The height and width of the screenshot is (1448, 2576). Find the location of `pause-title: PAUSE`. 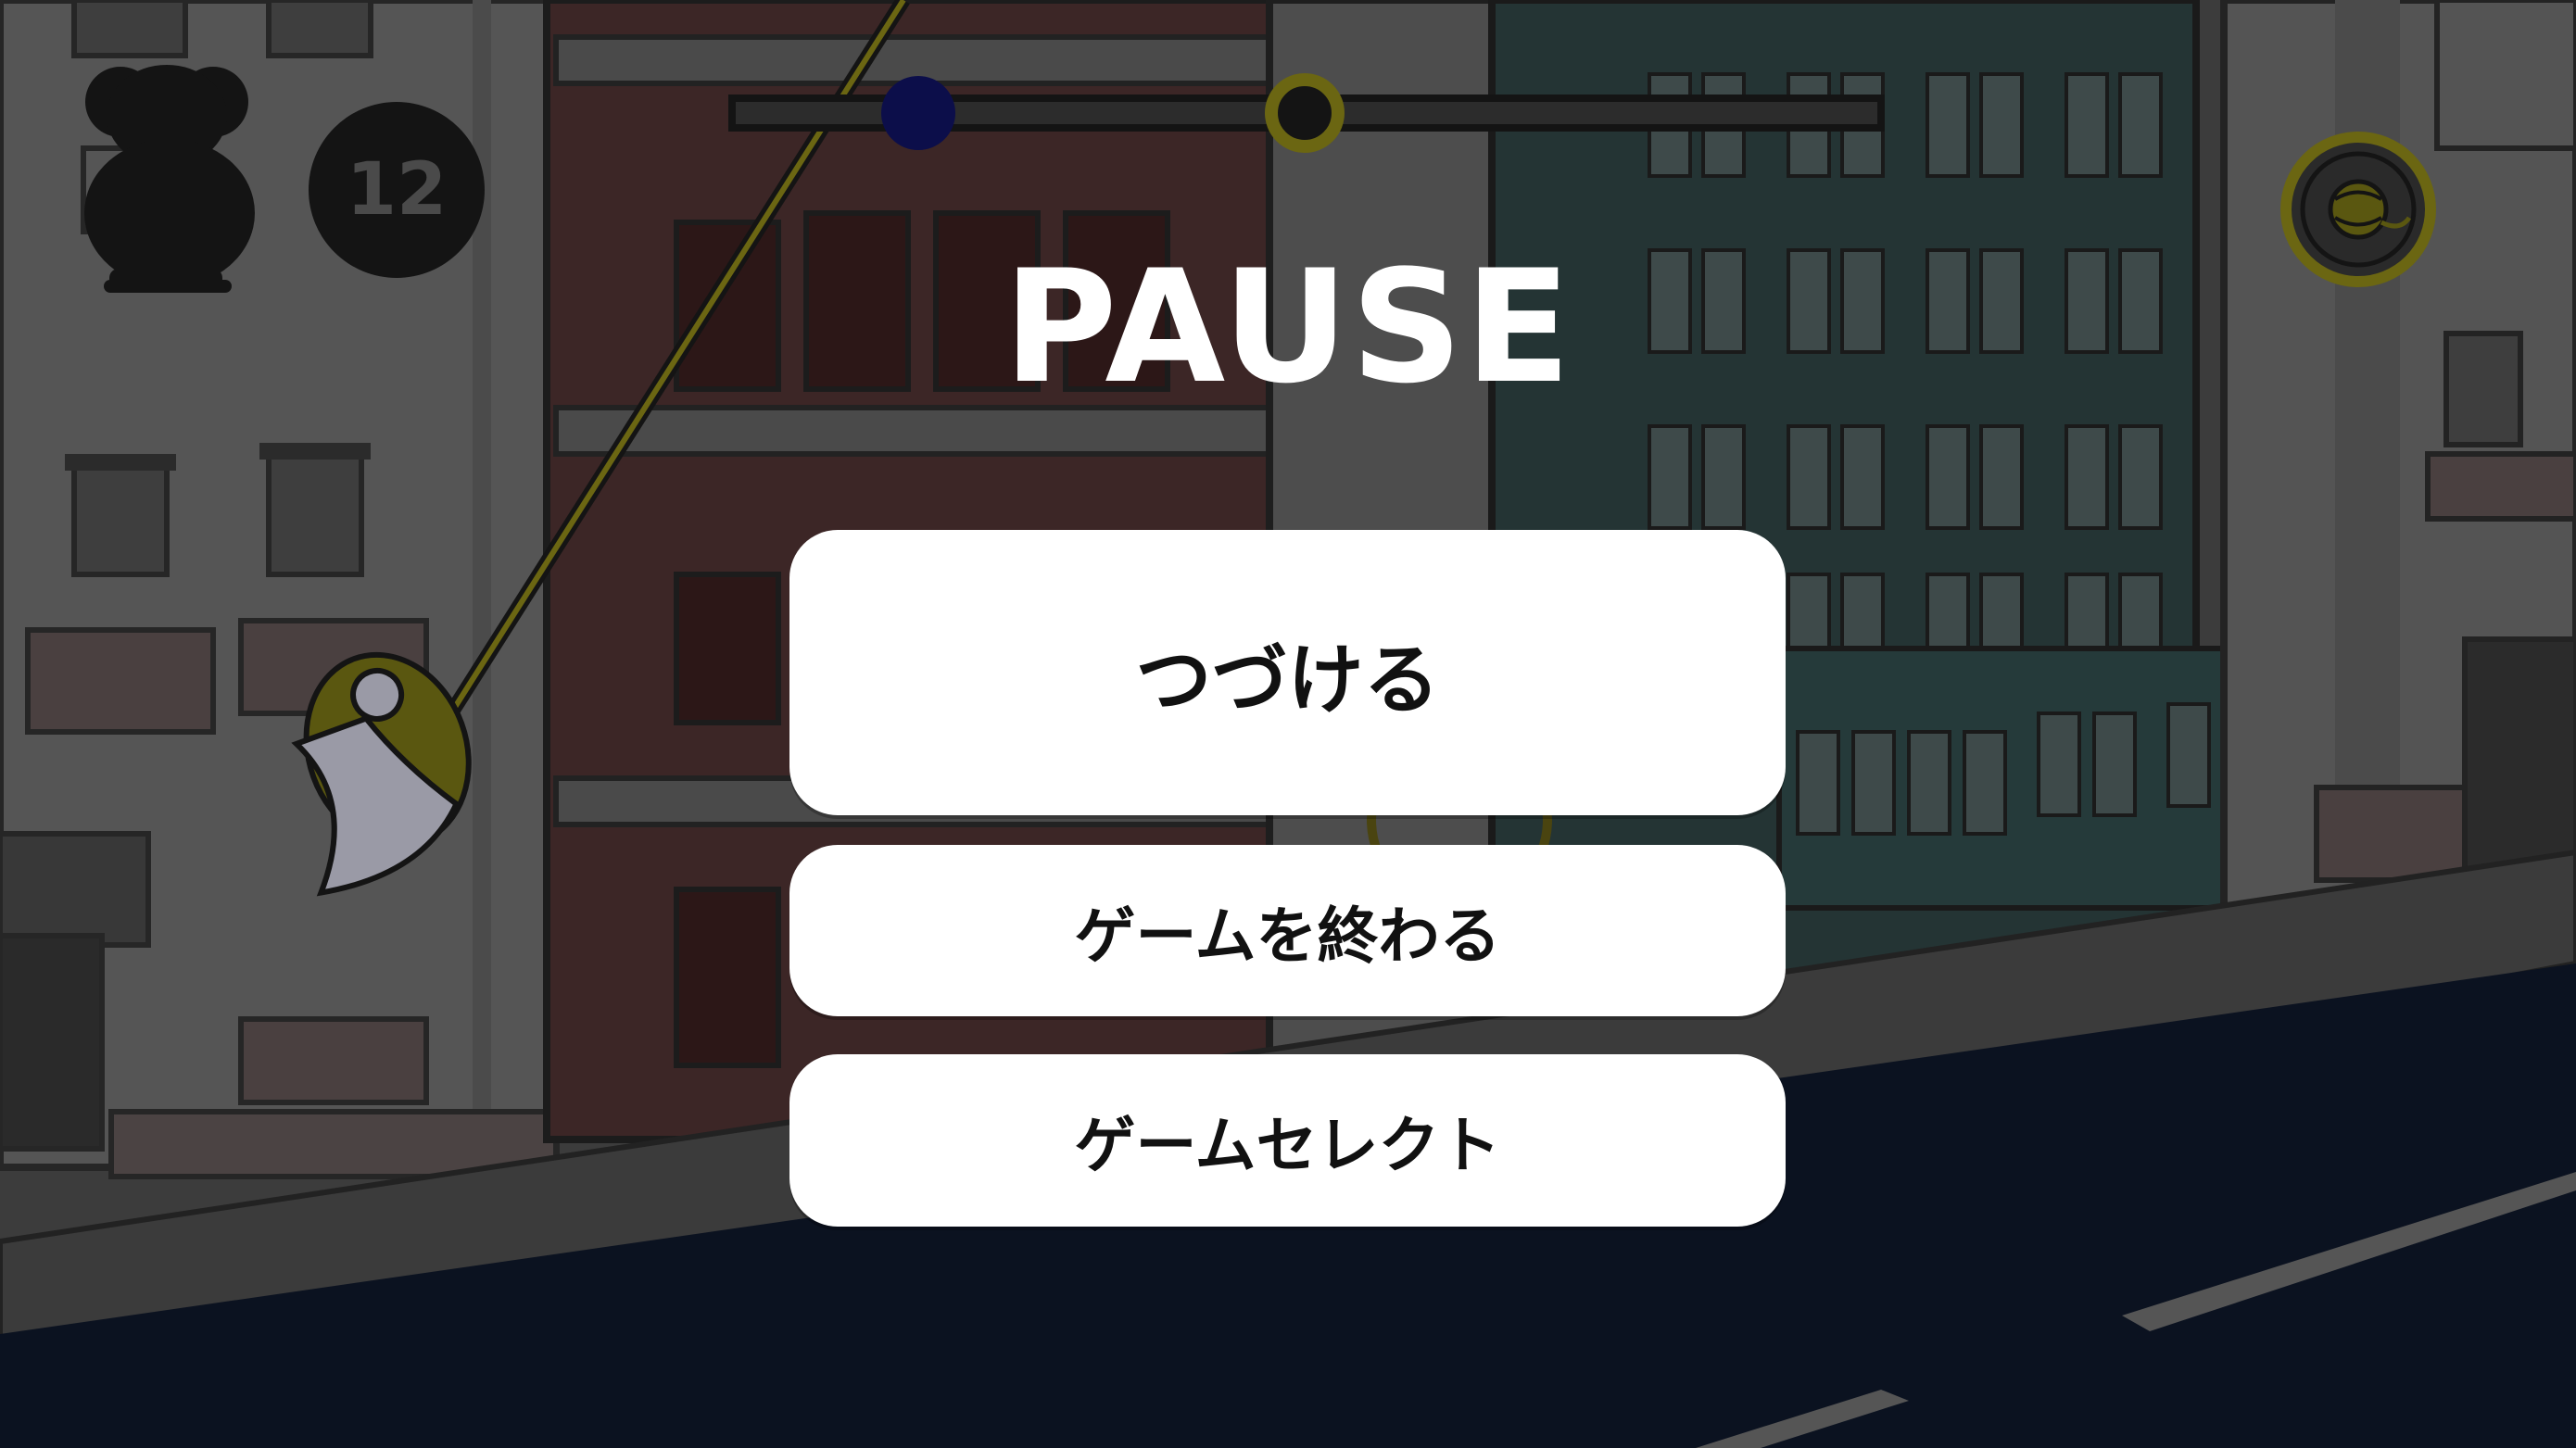

pause-title: PAUSE is located at coordinates (1288, 327).